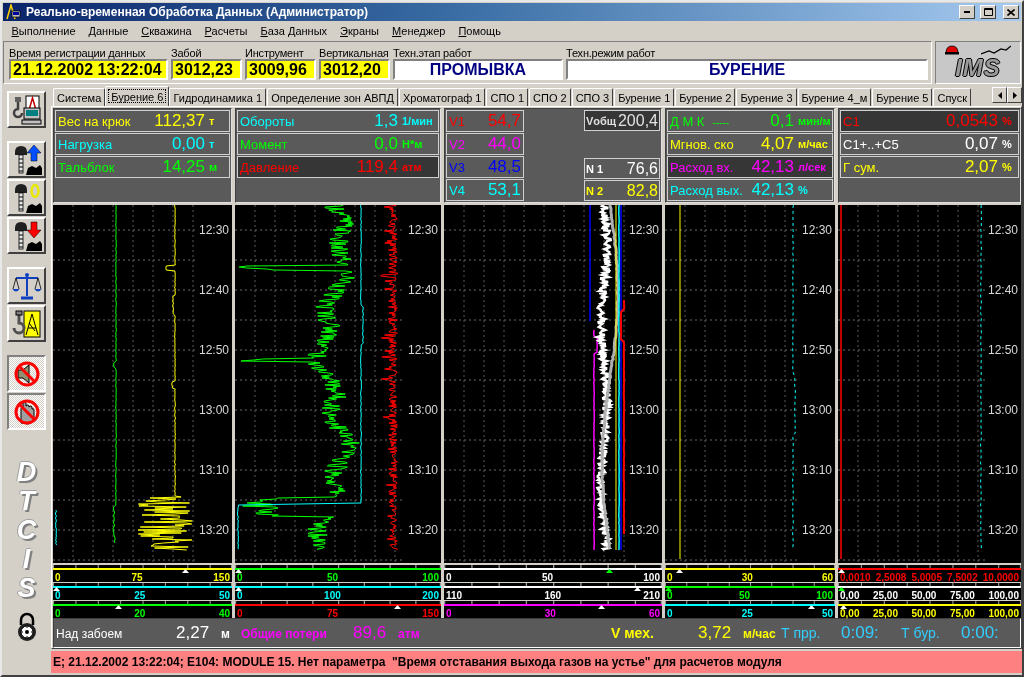 This screenshot has height=677, width=1024. Describe the element at coordinates (850, 613) in the screenshot. I see `scale-label: 0,00` at that location.